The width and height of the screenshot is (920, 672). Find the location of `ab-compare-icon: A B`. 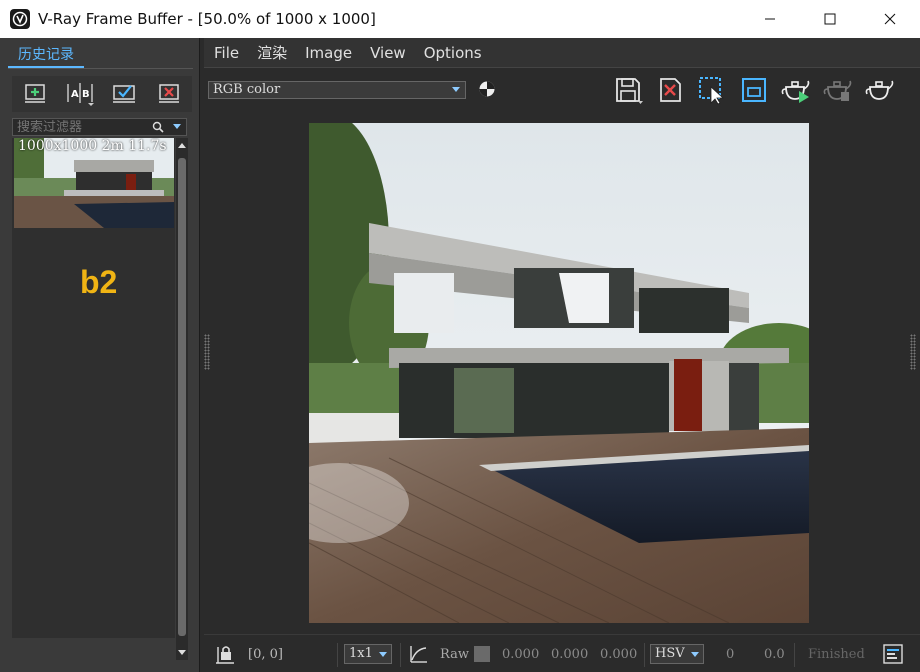

ab-compare-icon: A B is located at coordinates (80, 94).